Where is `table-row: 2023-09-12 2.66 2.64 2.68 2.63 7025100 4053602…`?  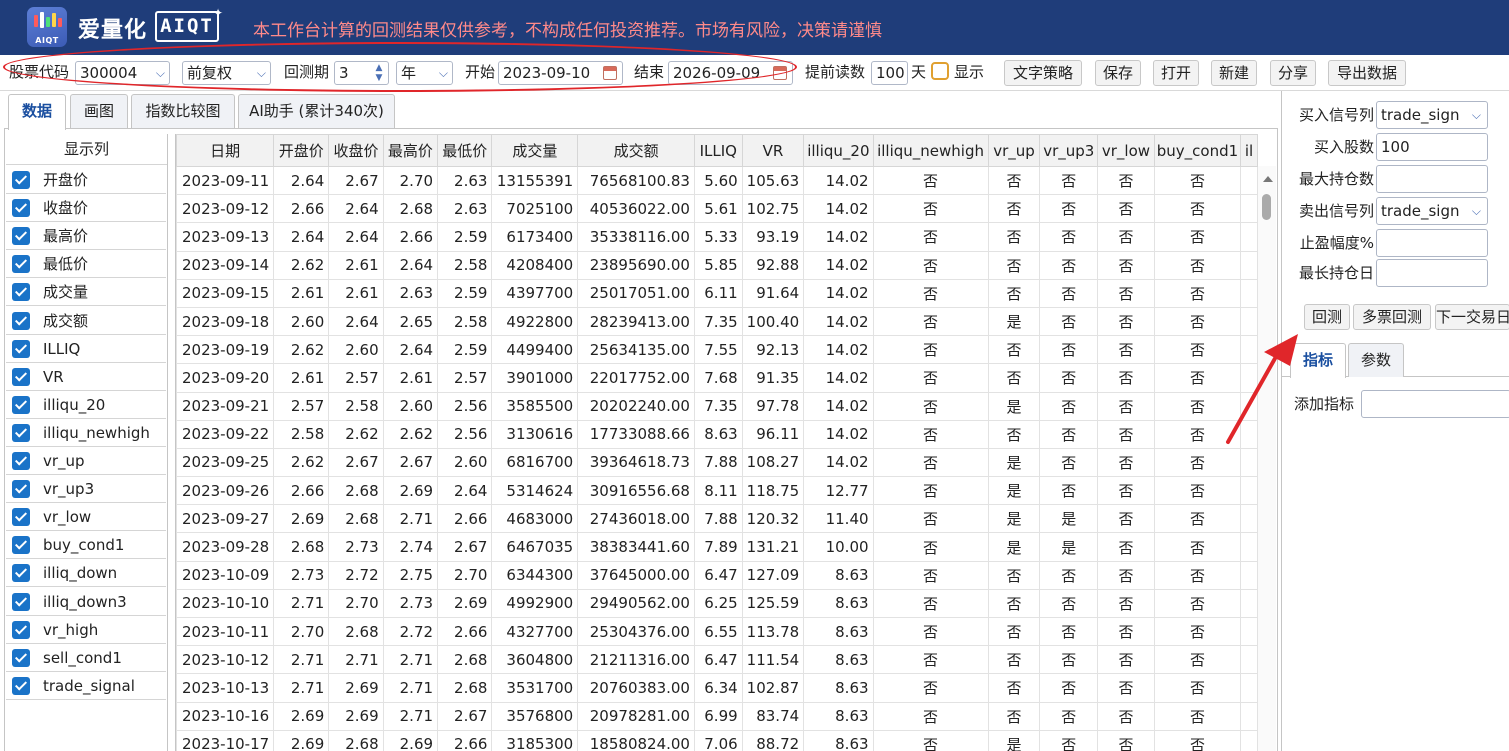
table-row: 2023-09-12 2.66 2.64 2.68 2.63 7025100 4053602… is located at coordinates (717, 209).